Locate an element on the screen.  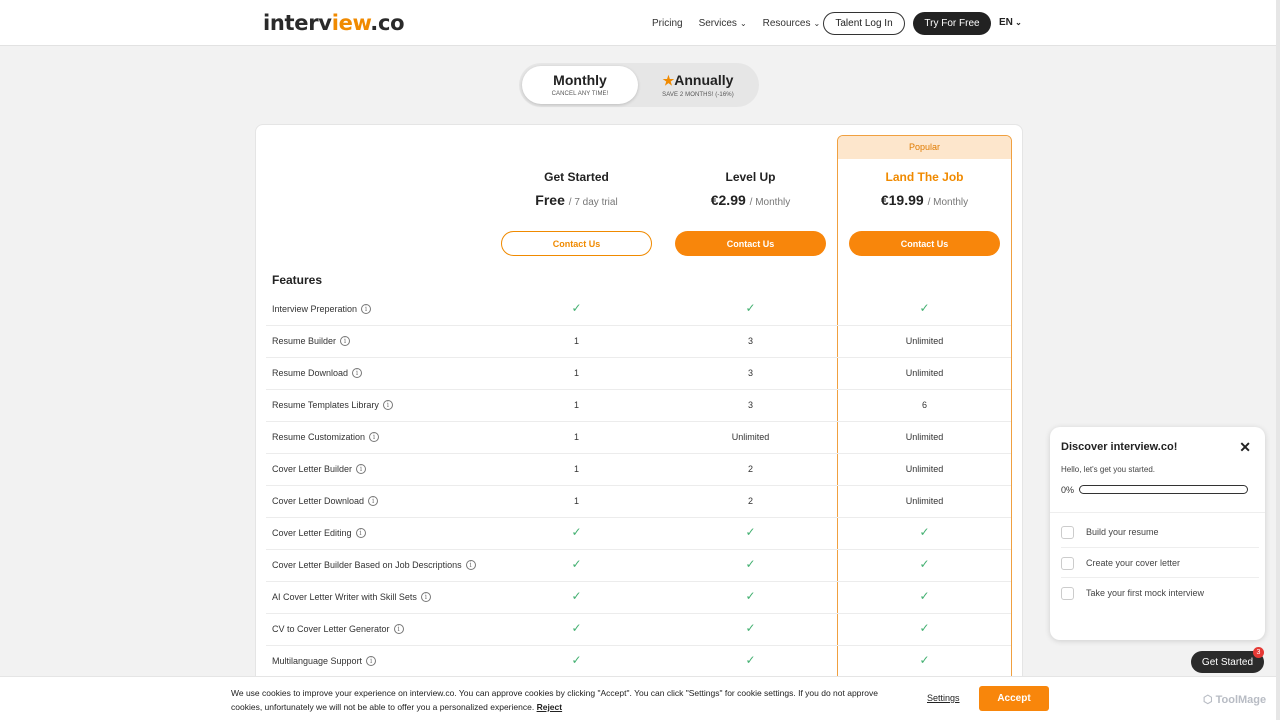
plan-price: €2.99 is located at coordinates (728, 200).